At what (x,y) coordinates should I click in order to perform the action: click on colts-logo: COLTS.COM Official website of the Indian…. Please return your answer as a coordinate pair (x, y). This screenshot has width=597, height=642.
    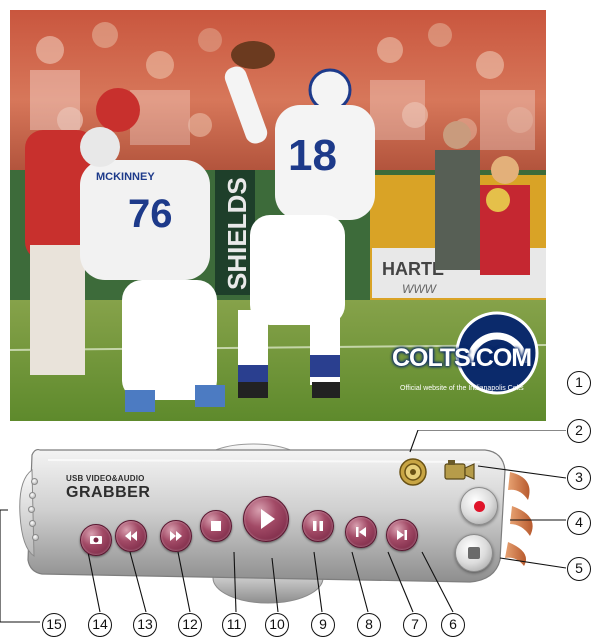
    Looking at the image, I should click on (468, 367).